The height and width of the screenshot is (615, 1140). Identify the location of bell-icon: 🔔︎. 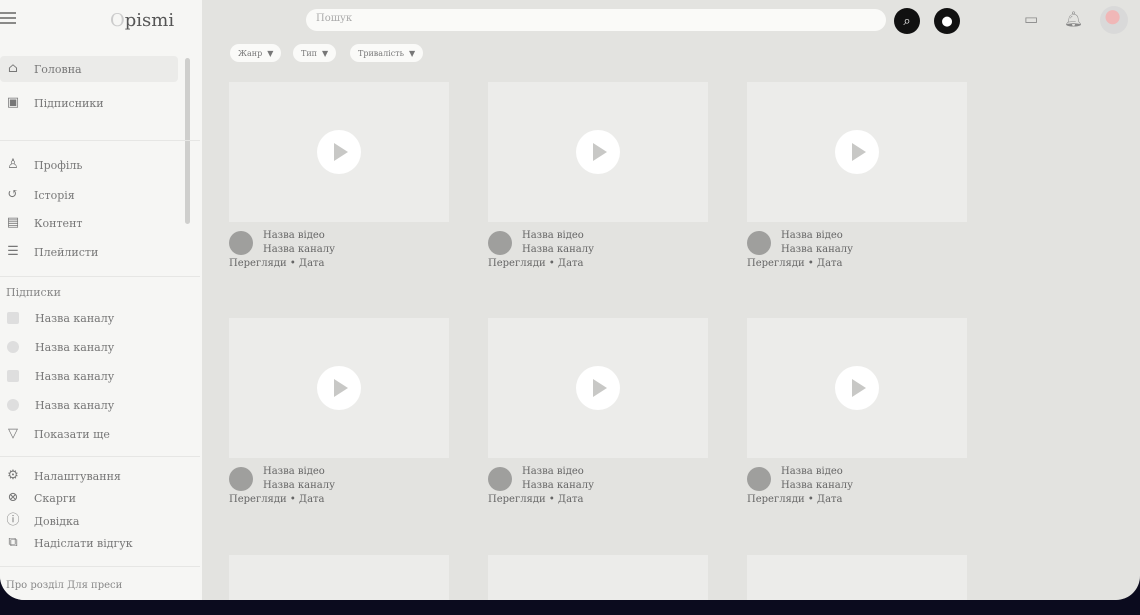
(1073, 19).